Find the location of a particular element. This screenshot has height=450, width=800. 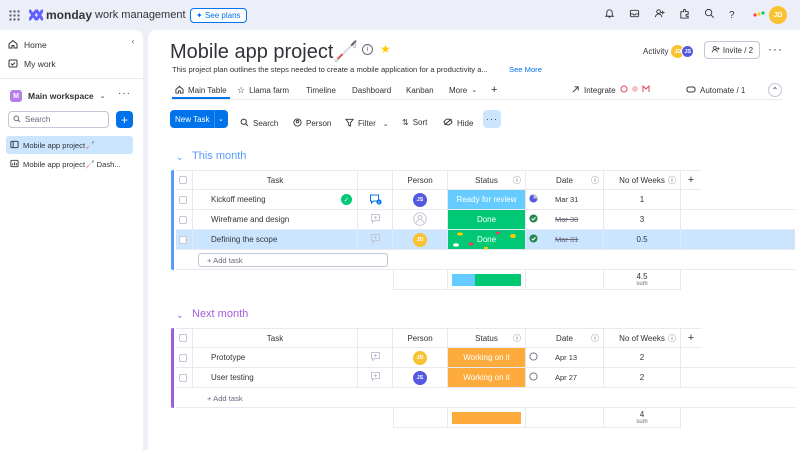

group-title: Next month is located at coordinates (220, 314).